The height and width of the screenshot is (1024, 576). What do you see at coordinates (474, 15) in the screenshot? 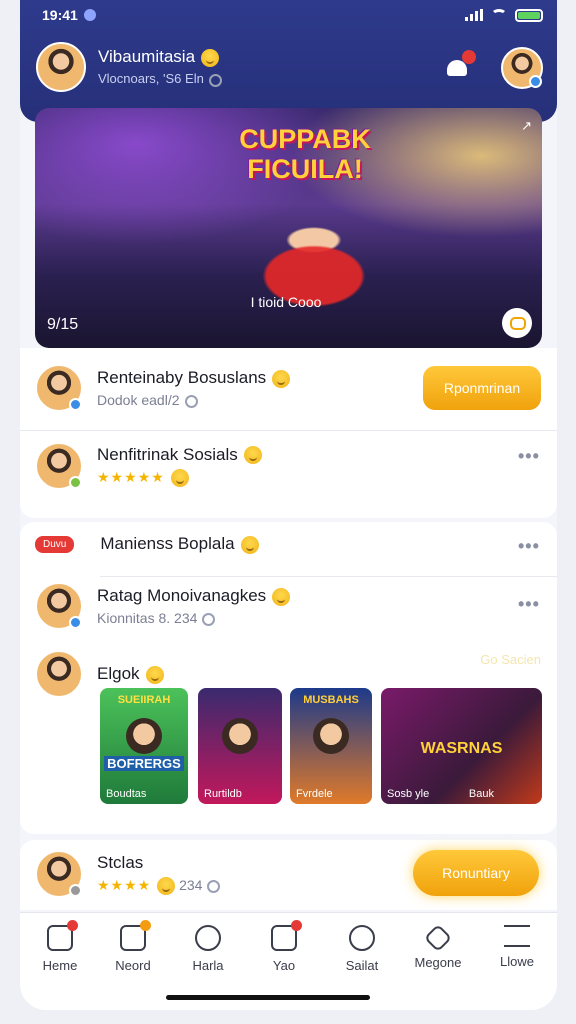
I see `signal-icon` at bounding box center [474, 15].